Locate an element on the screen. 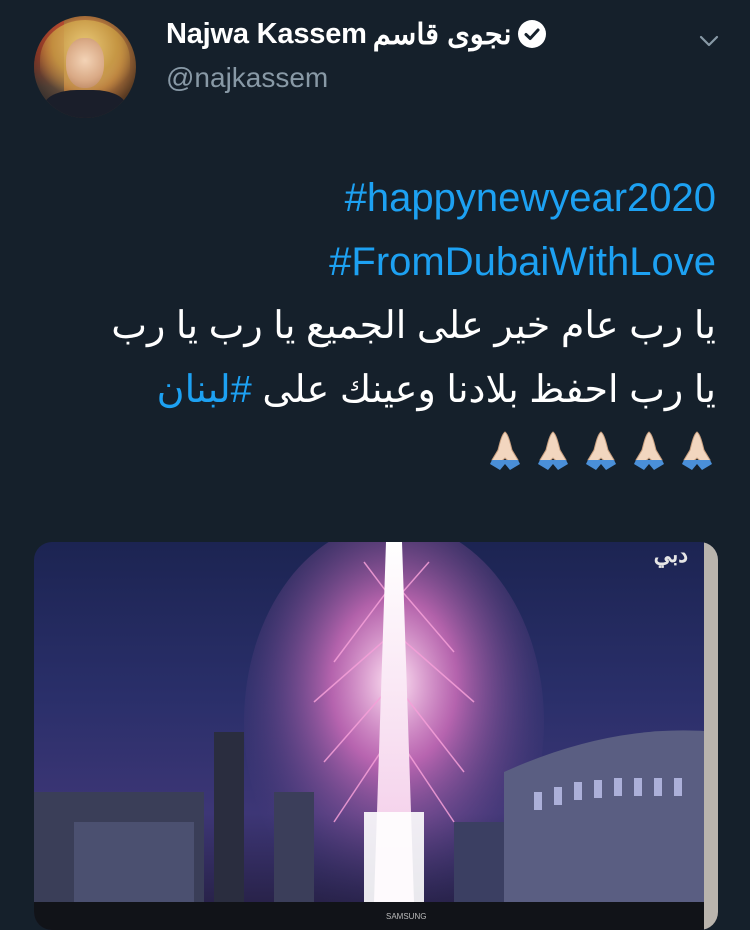 The width and height of the screenshot is (750, 930). tweet-line-arabic-2-text: يا رب احفظ بلادنا وعينك على is located at coordinates (483, 390).